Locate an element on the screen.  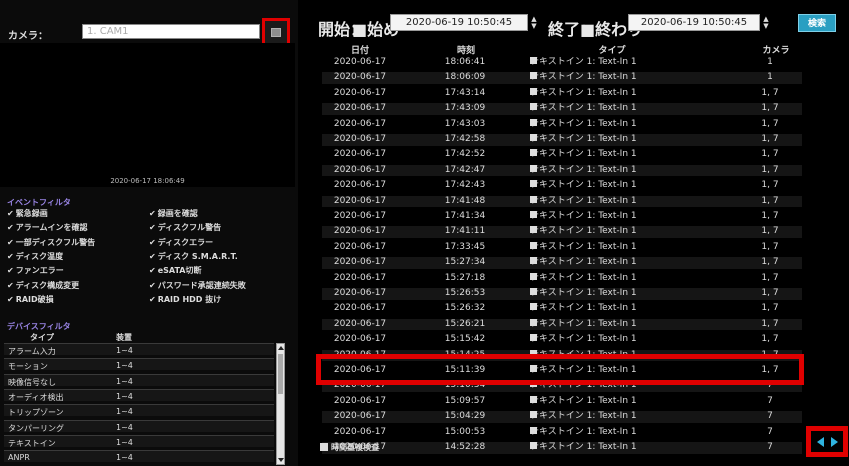
next-page-icon is located at coordinates (834, 442).